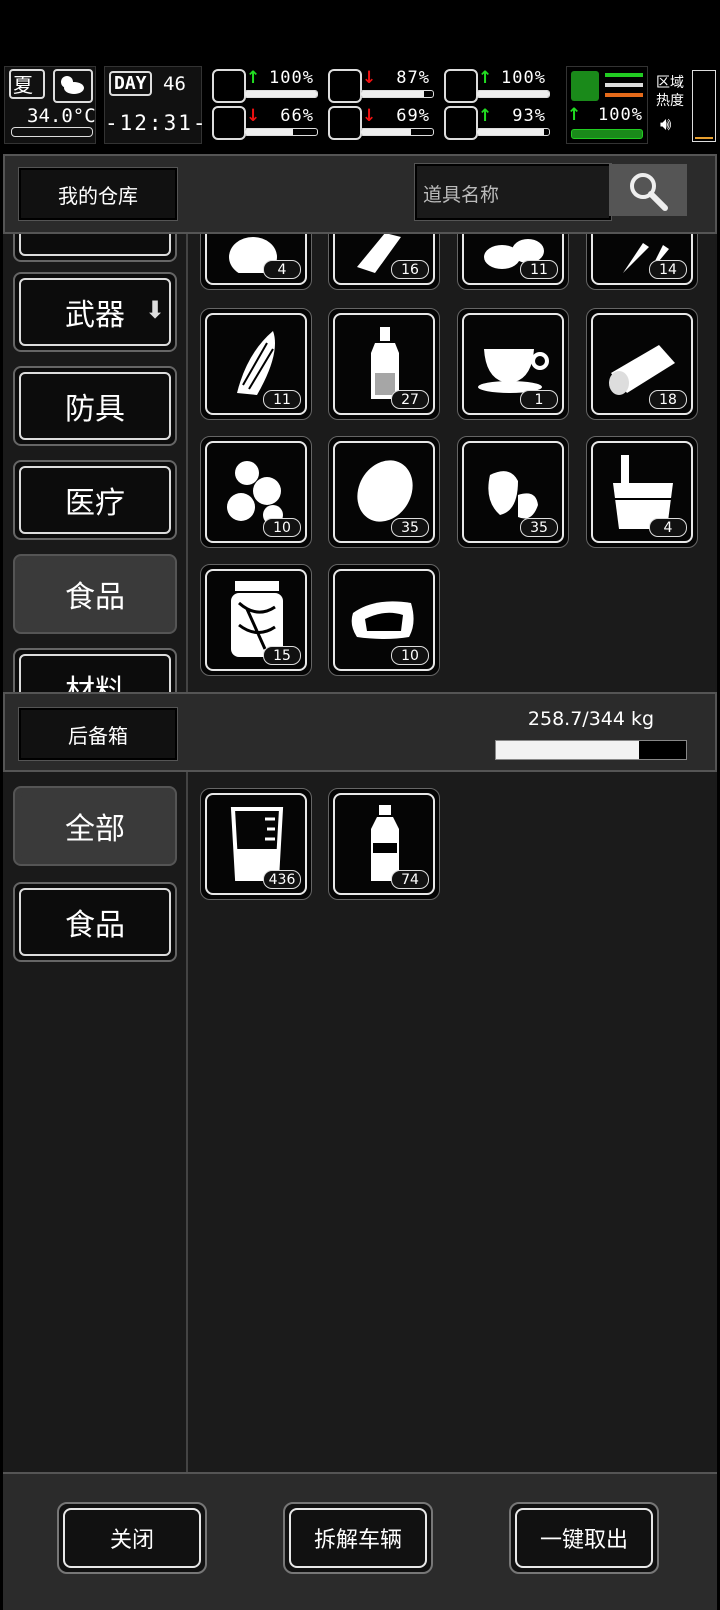  What do you see at coordinates (256, 492) in the screenshot?
I see `item-ginger: 10` at bounding box center [256, 492].